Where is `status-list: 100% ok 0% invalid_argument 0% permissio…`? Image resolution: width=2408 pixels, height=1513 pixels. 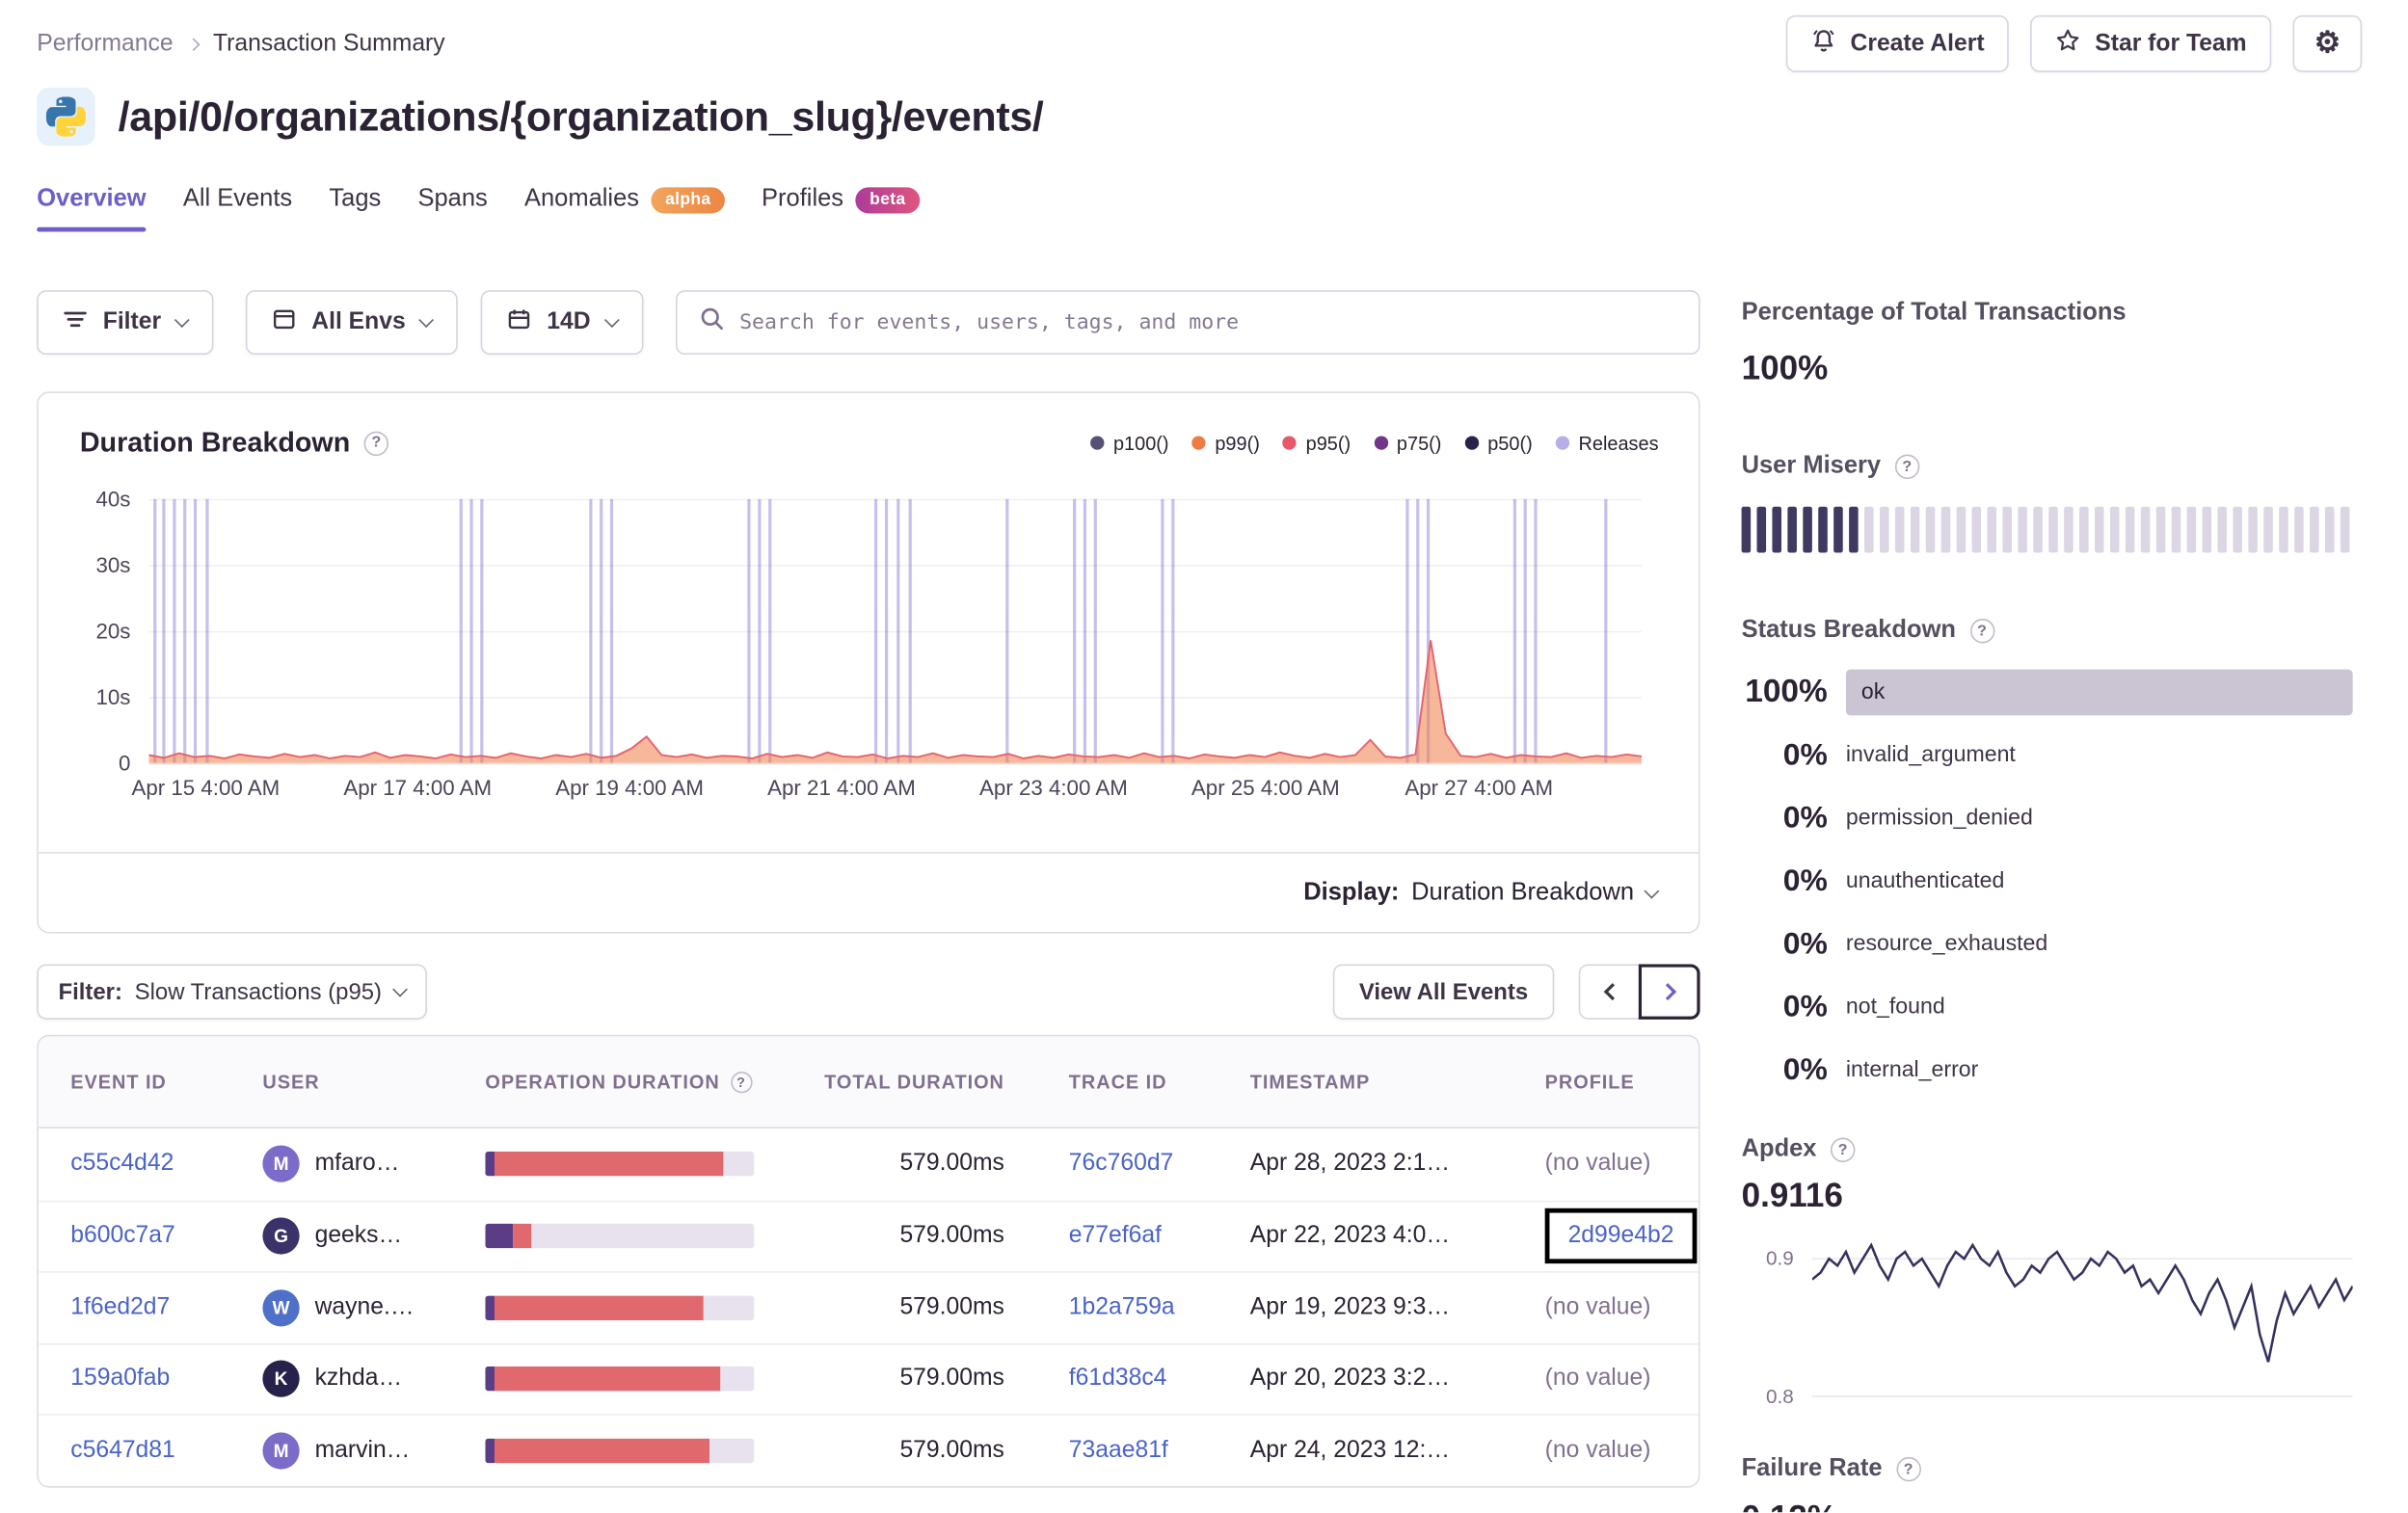 status-list: 100% ok 0% invalid_argument 0% permissio… is located at coordinates (2047, 881).